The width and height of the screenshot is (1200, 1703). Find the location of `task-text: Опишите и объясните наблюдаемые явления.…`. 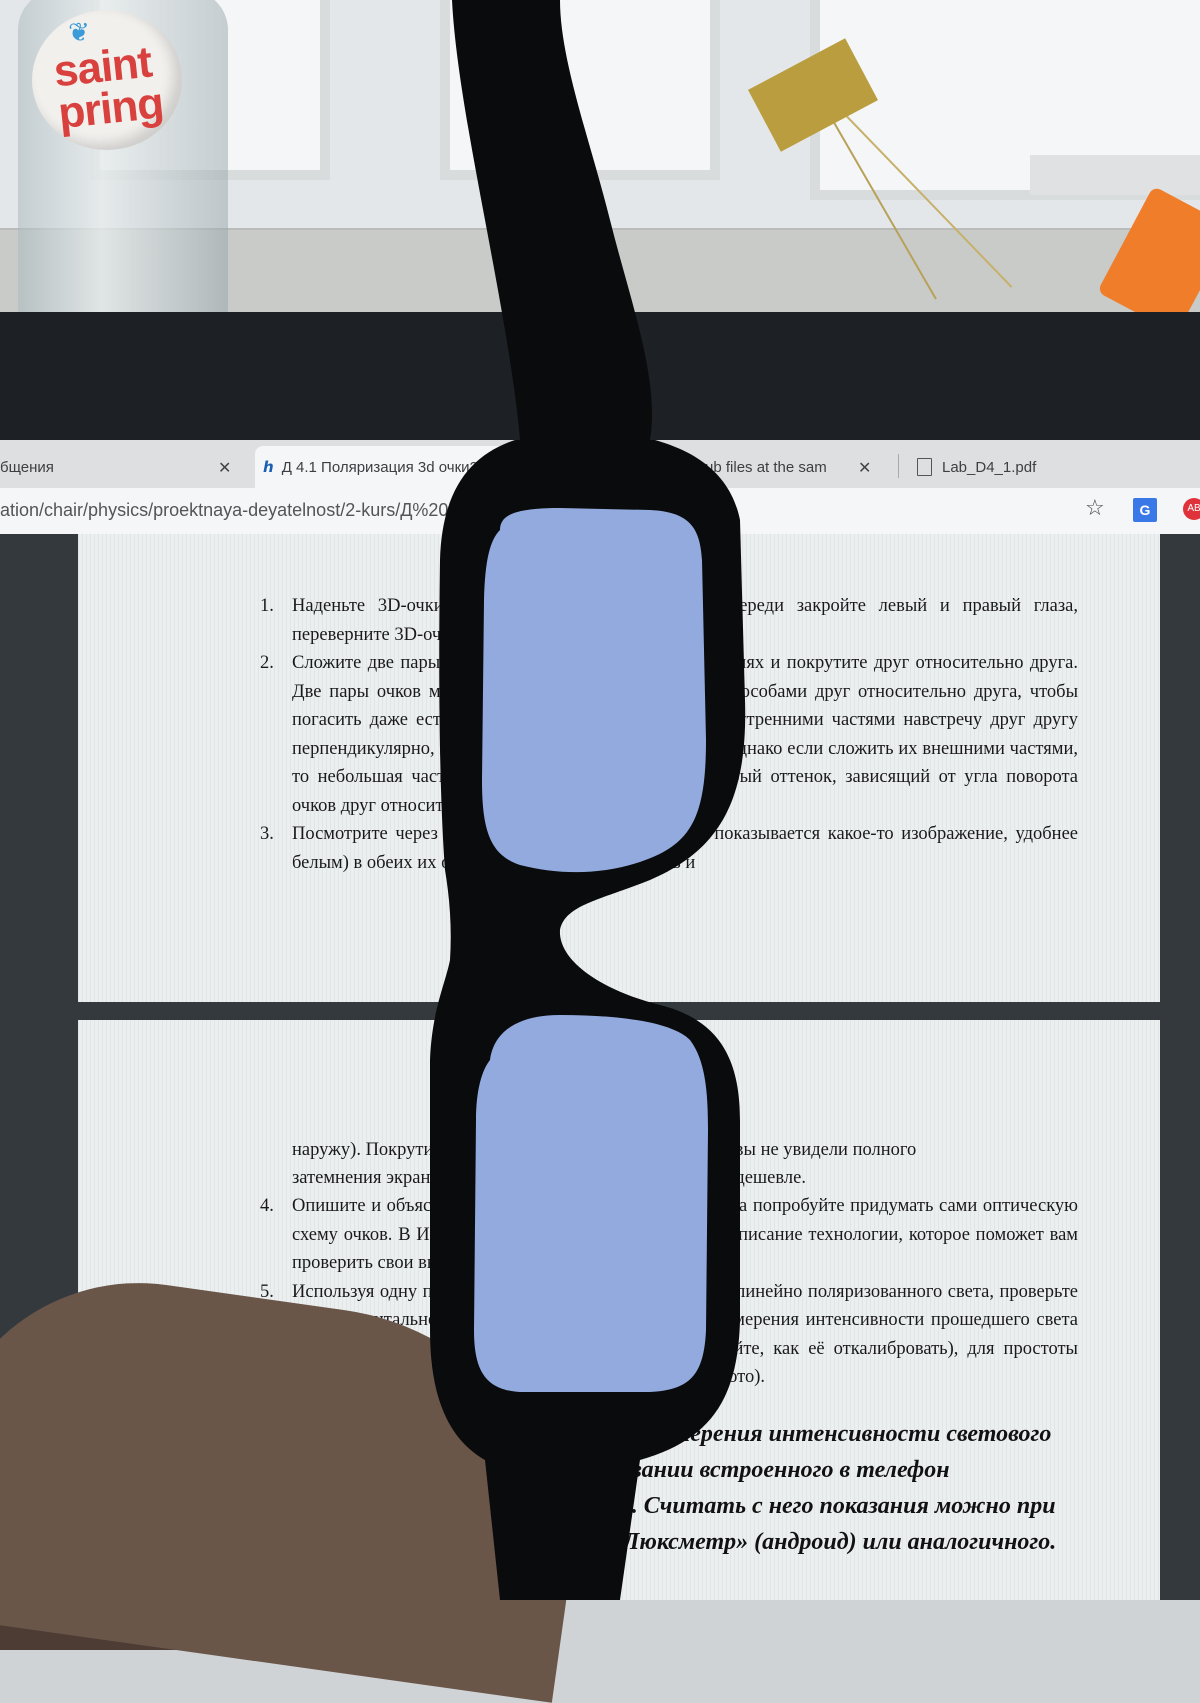

task-text: Опишите и объясните наблюдаемые явления.… is located at coordinates (685, 1234).